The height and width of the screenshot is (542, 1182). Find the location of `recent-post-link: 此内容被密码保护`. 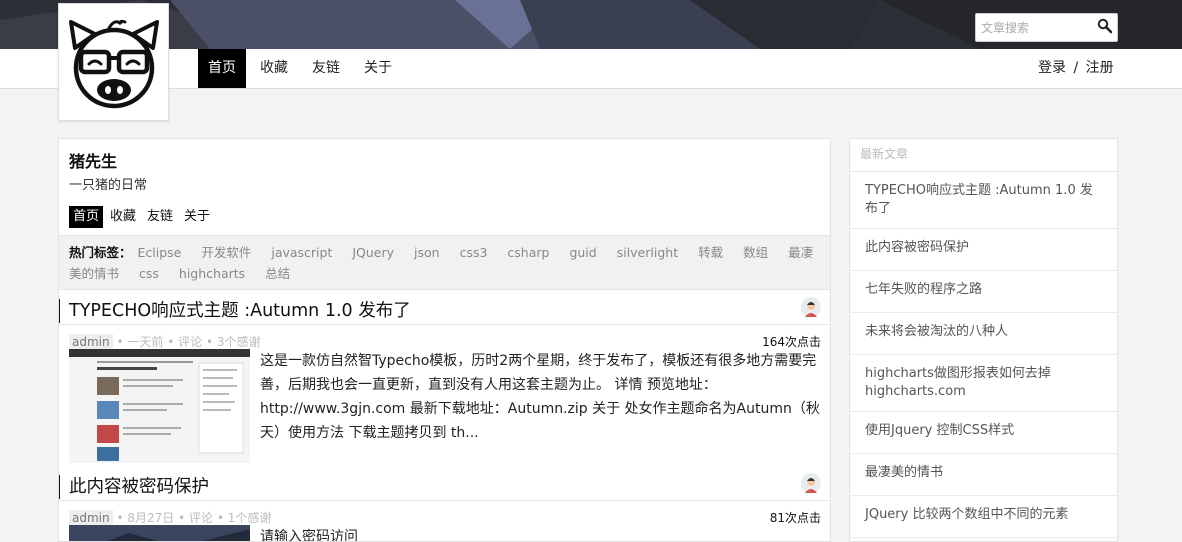

recent-post-link: 此内容被密码保护 is located at coordinates (983, 250).